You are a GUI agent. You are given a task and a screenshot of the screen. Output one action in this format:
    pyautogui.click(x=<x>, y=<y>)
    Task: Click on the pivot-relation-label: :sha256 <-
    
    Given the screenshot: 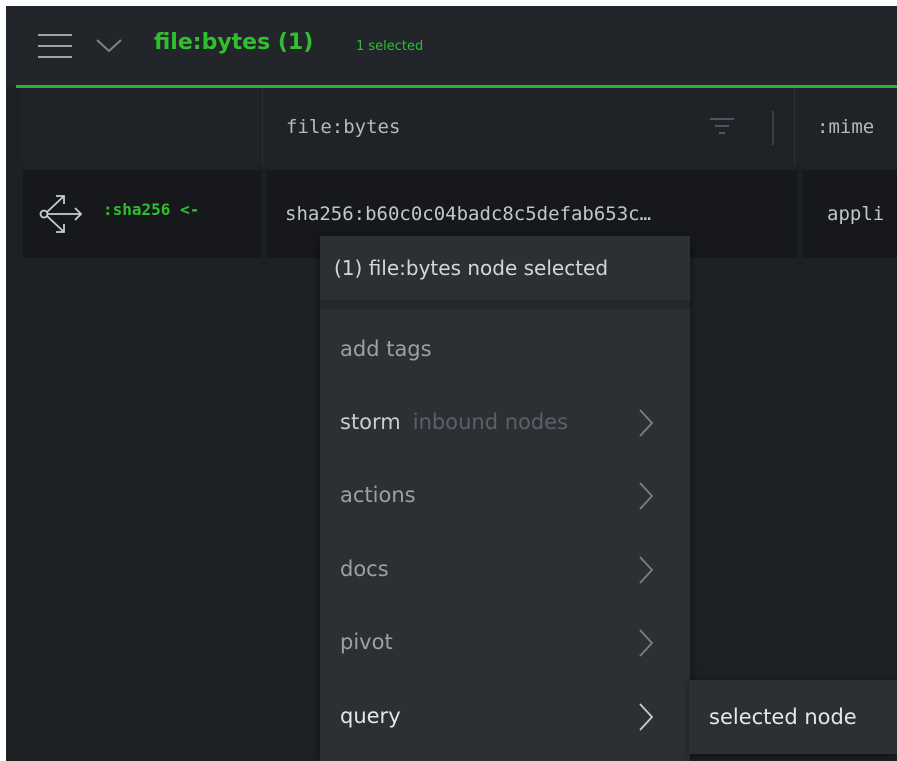 What is the action you would take?
    pyautogui.click(x=151, y=209)
    